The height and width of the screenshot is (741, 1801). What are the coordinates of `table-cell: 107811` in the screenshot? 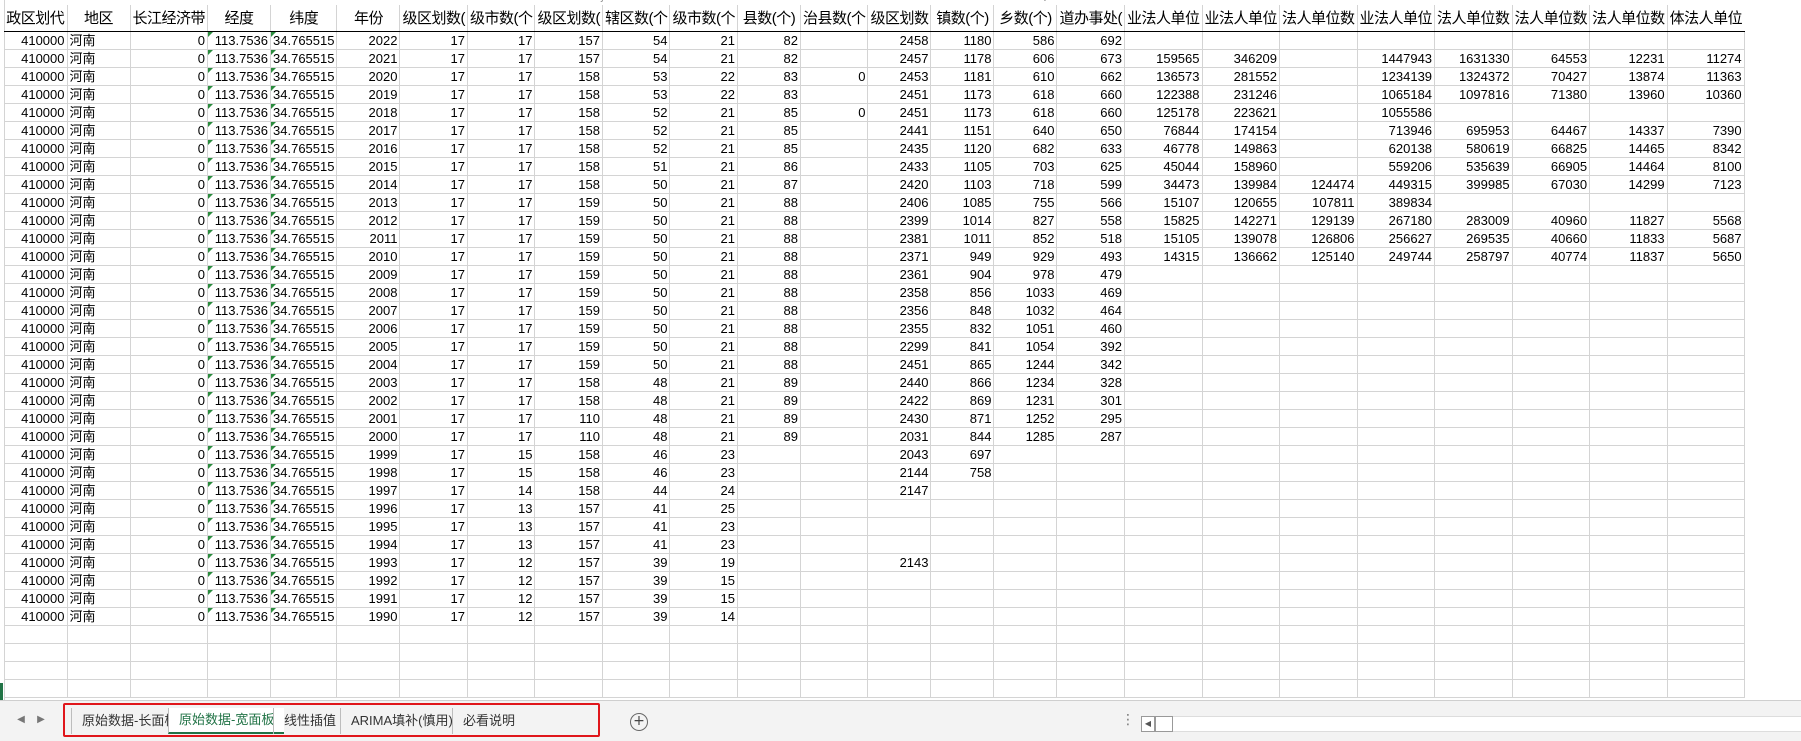 It's located at (1318, 202).